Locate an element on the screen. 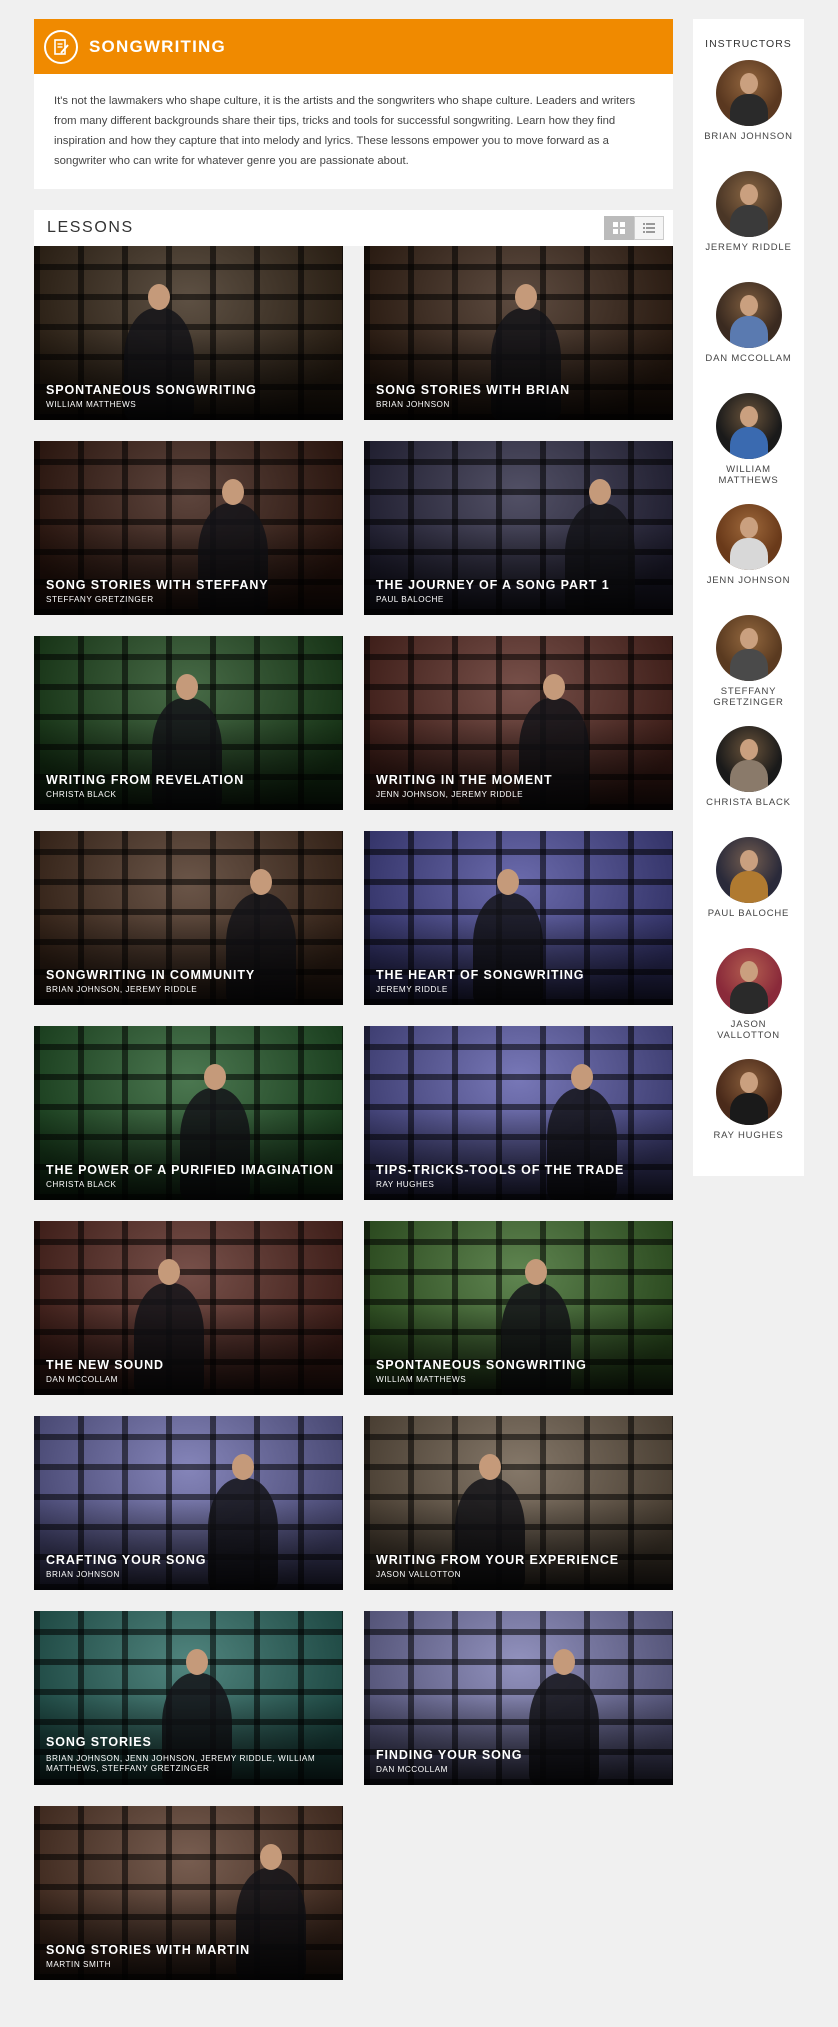 The height and width of the screenshot is (2027, 838). instructor-name: CHRISTA BLACK is located at coordinates (748, 802).